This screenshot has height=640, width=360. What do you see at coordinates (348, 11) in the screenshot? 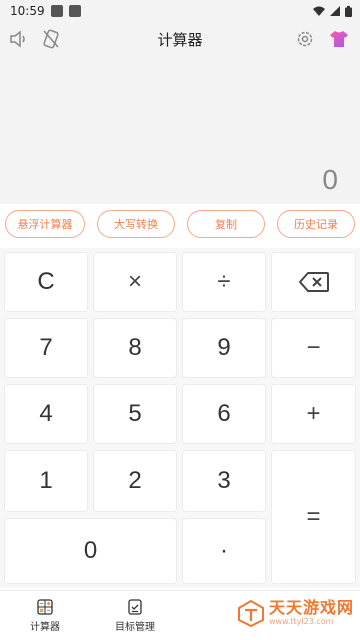
I see `battery-icon` at bounding box center [348, 11].